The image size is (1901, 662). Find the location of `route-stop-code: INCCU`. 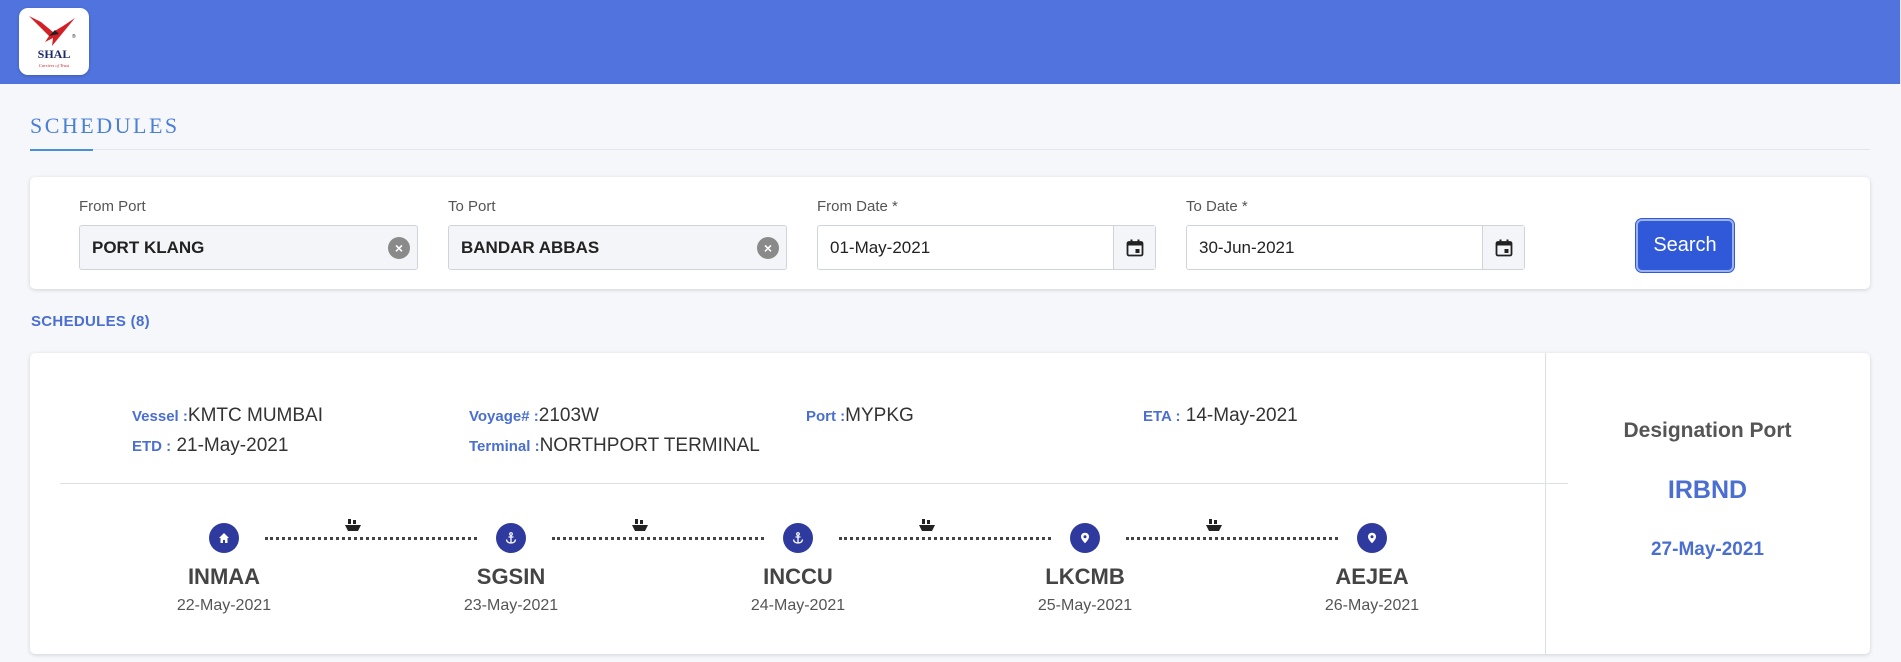

route-stop-code: INCCU is located at coordinates (798, 576).